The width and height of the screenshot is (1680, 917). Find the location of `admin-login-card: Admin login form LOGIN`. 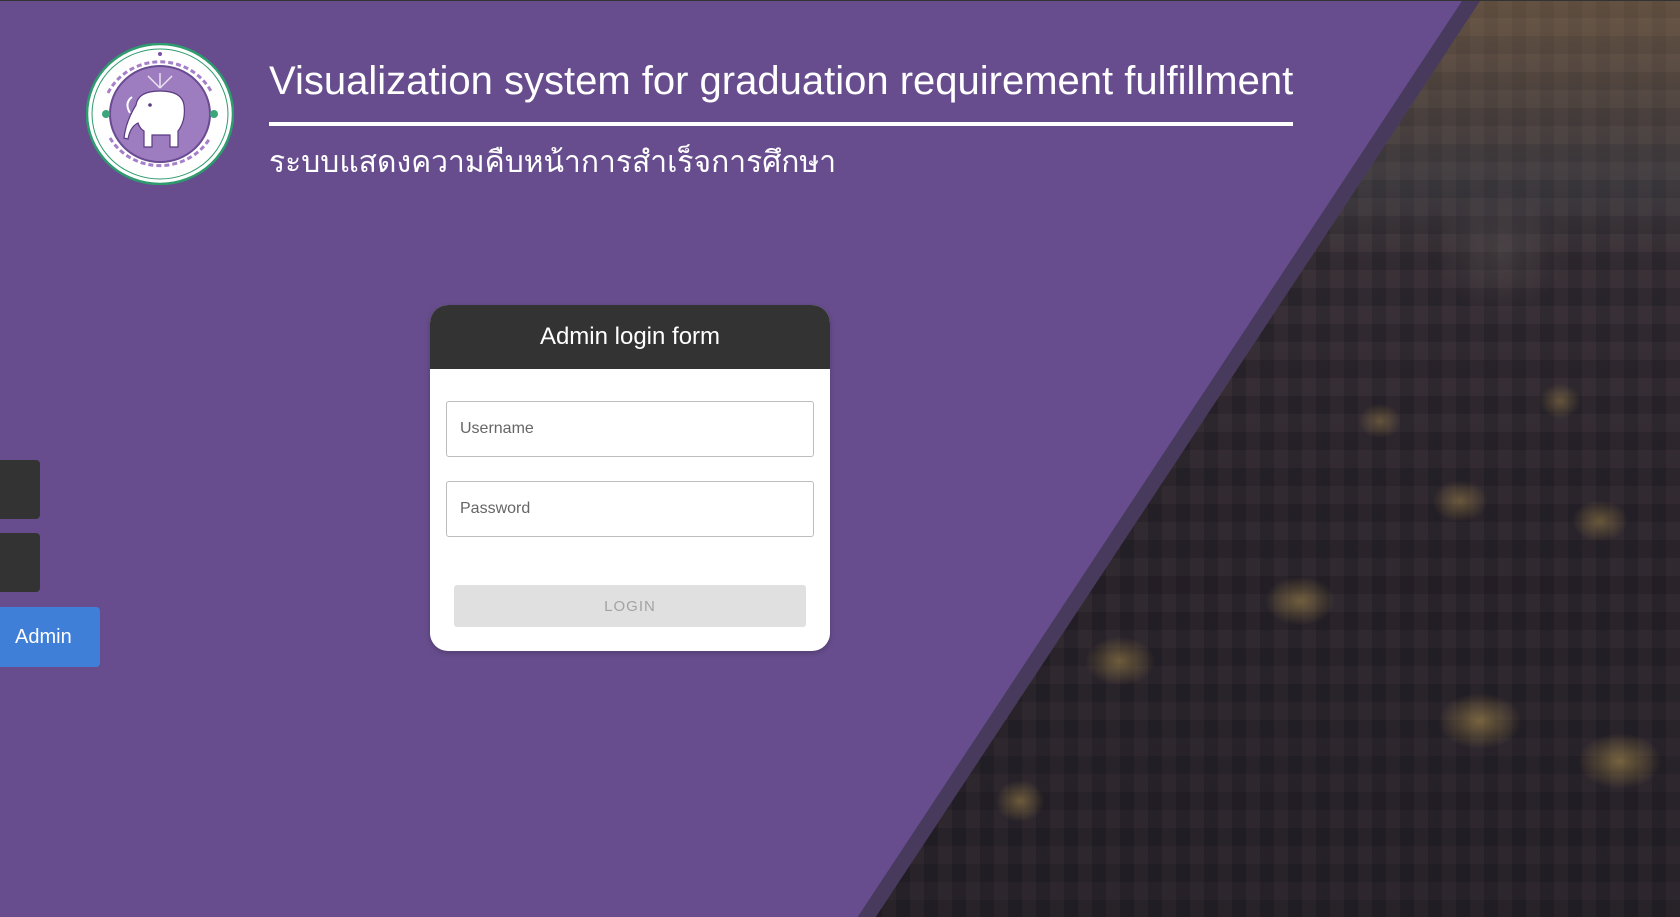

admin-login-card: Admin login form LOGIN is located at coordinates (630, 478).